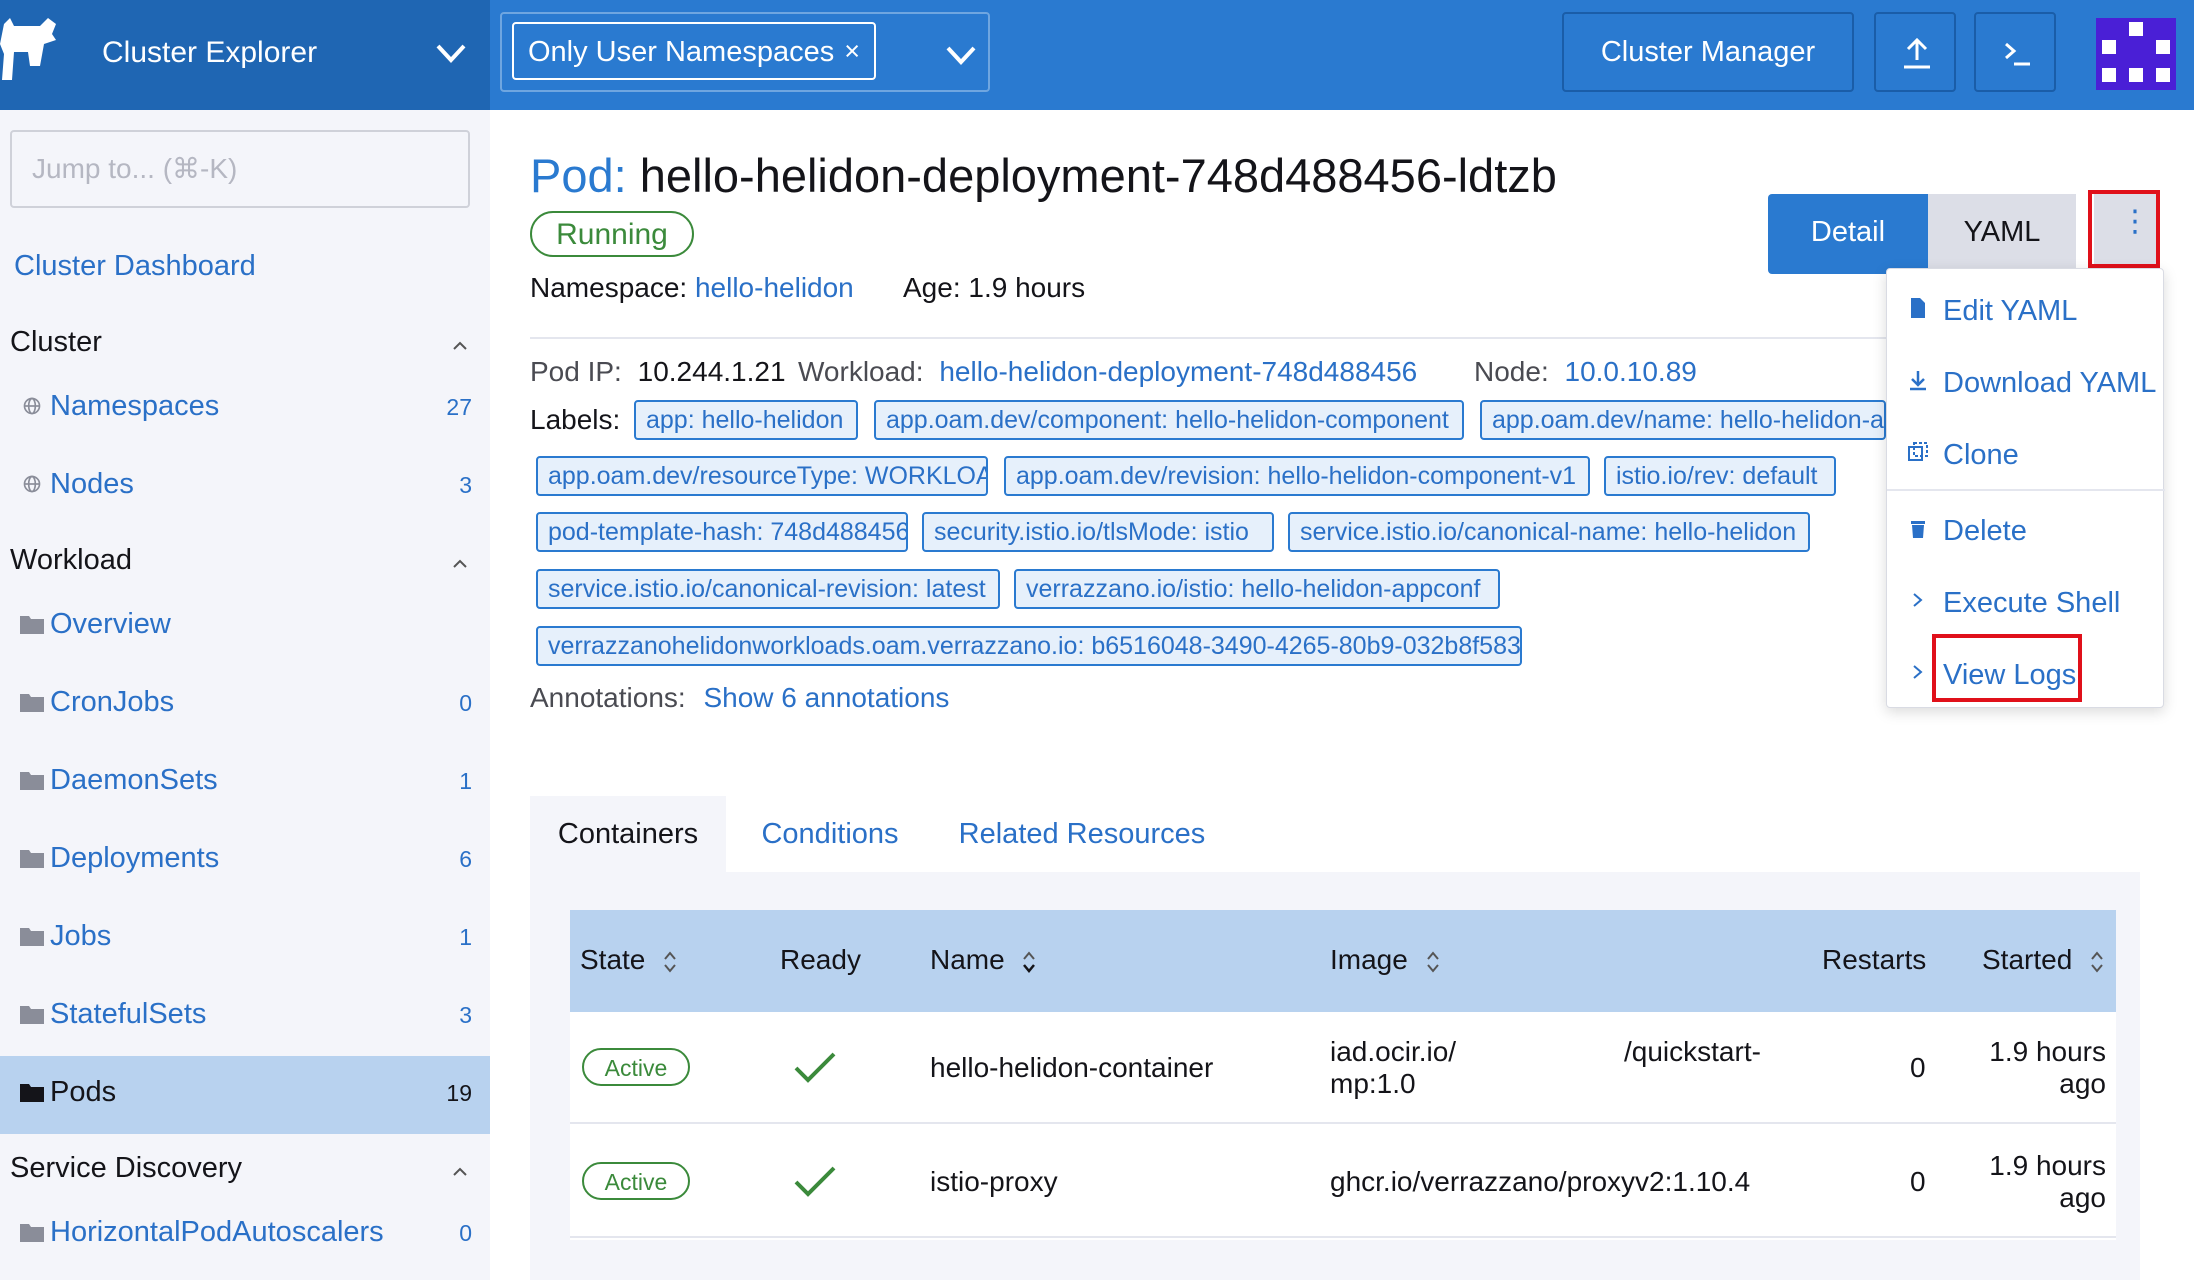 This screenshot has height=1280, width=2194. What do you see at coordinates (112, 702) in the screenshot?
I see `sidebar-item-label: CronJobs` at bounding box center [112, 702].